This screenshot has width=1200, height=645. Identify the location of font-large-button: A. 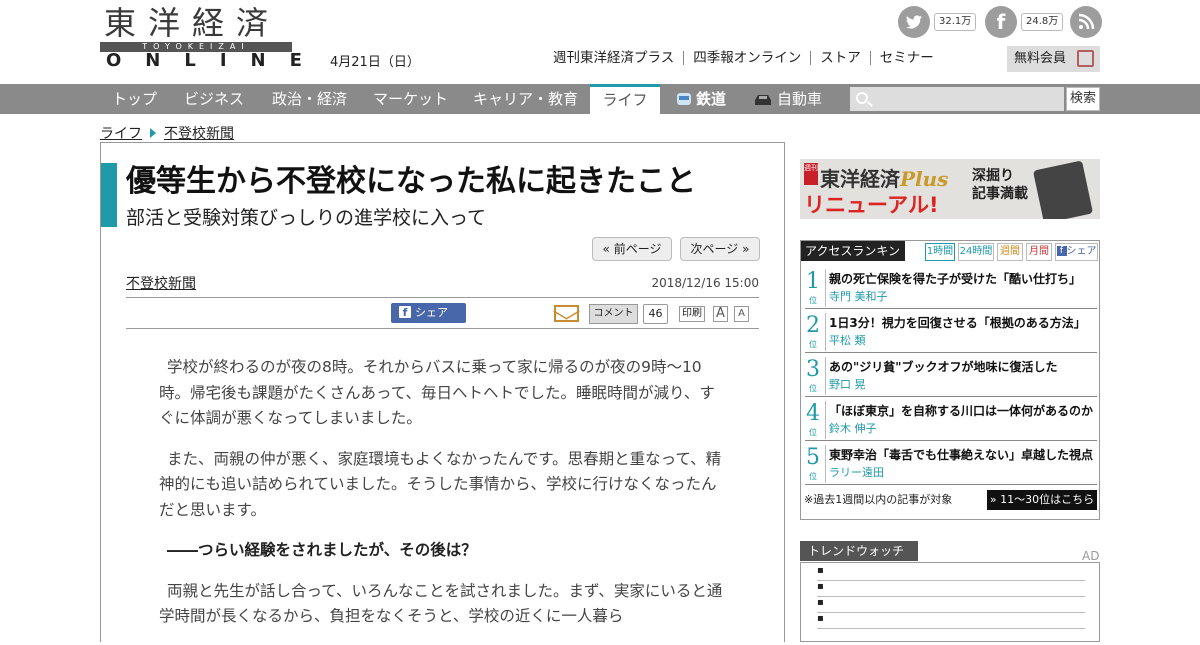
(720, 314).